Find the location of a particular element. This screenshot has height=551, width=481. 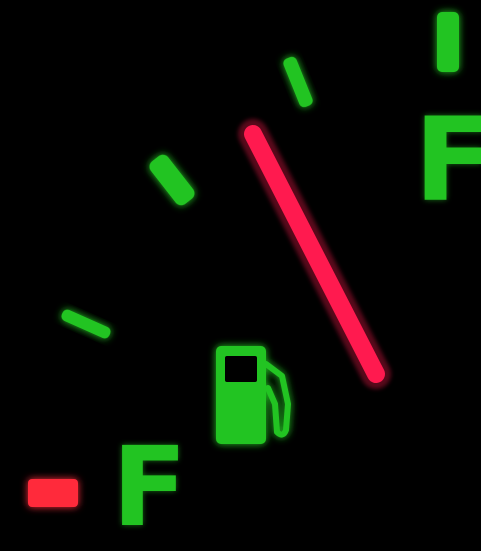

full-tick is located at coordinates (448, 42).